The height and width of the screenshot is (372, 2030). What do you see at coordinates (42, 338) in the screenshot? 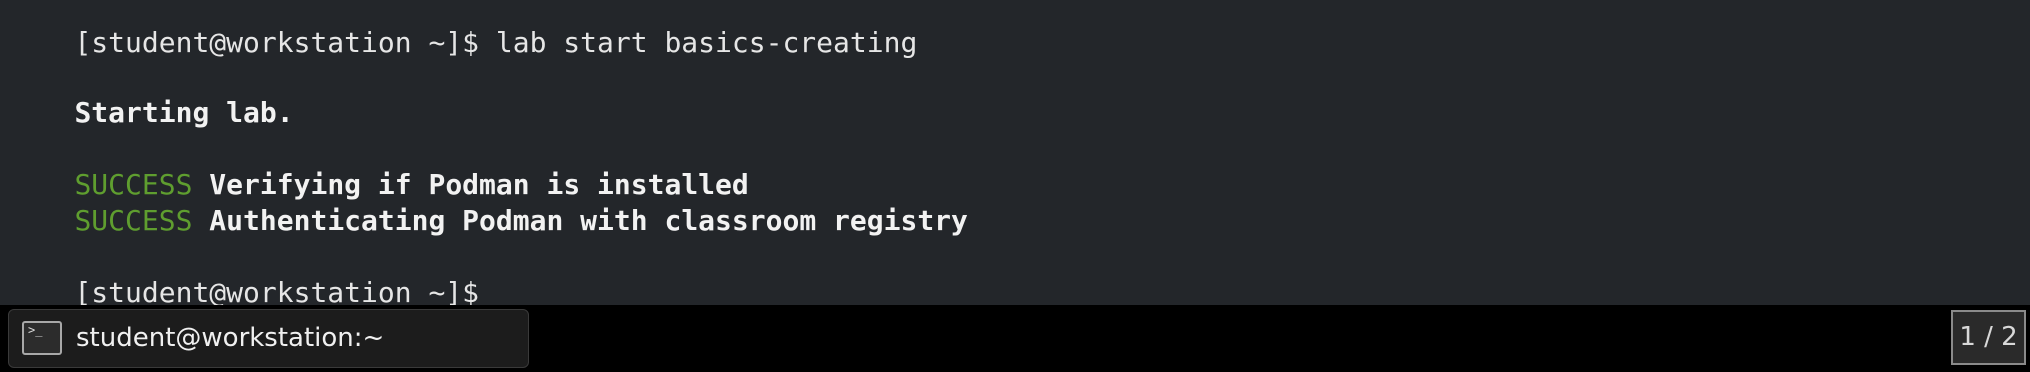
I see `terminal-icon: >_` at bounding box center [42, 338].